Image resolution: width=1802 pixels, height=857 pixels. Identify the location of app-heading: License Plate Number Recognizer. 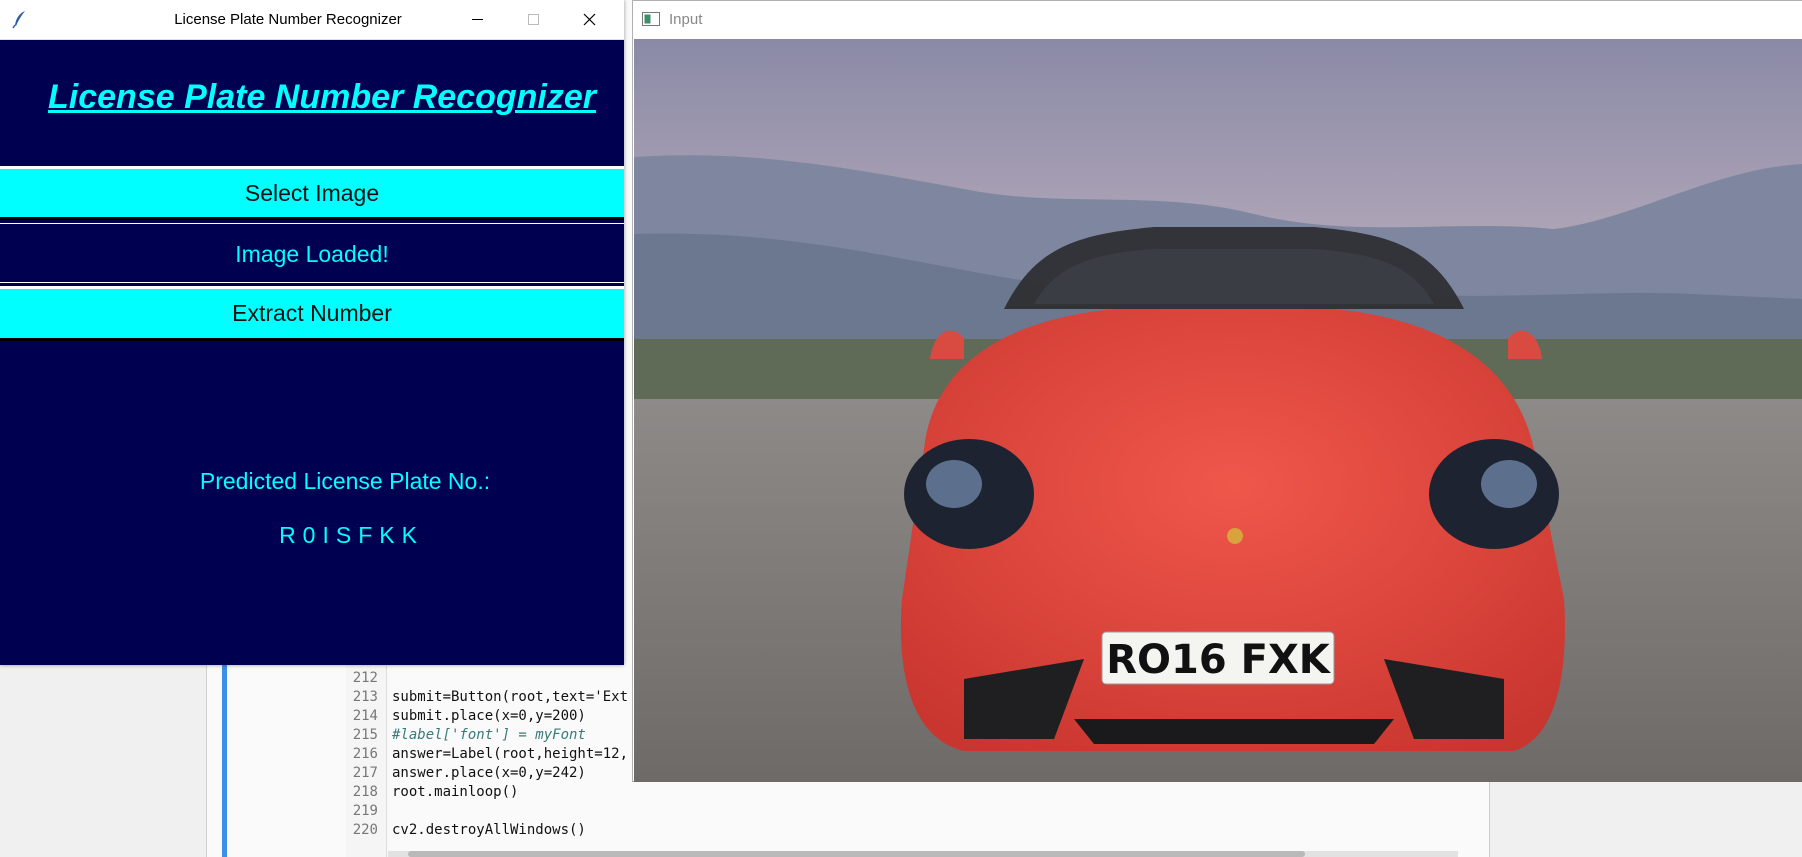
(322, 97).